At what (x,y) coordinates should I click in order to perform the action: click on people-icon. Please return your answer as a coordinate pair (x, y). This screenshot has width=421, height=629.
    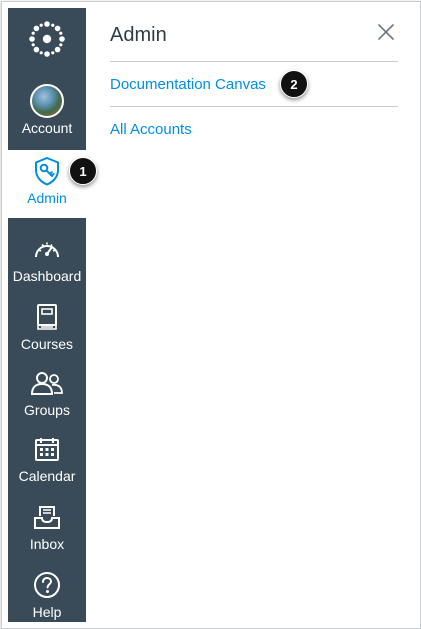
    Looking at the image, I should click on (47, 383).